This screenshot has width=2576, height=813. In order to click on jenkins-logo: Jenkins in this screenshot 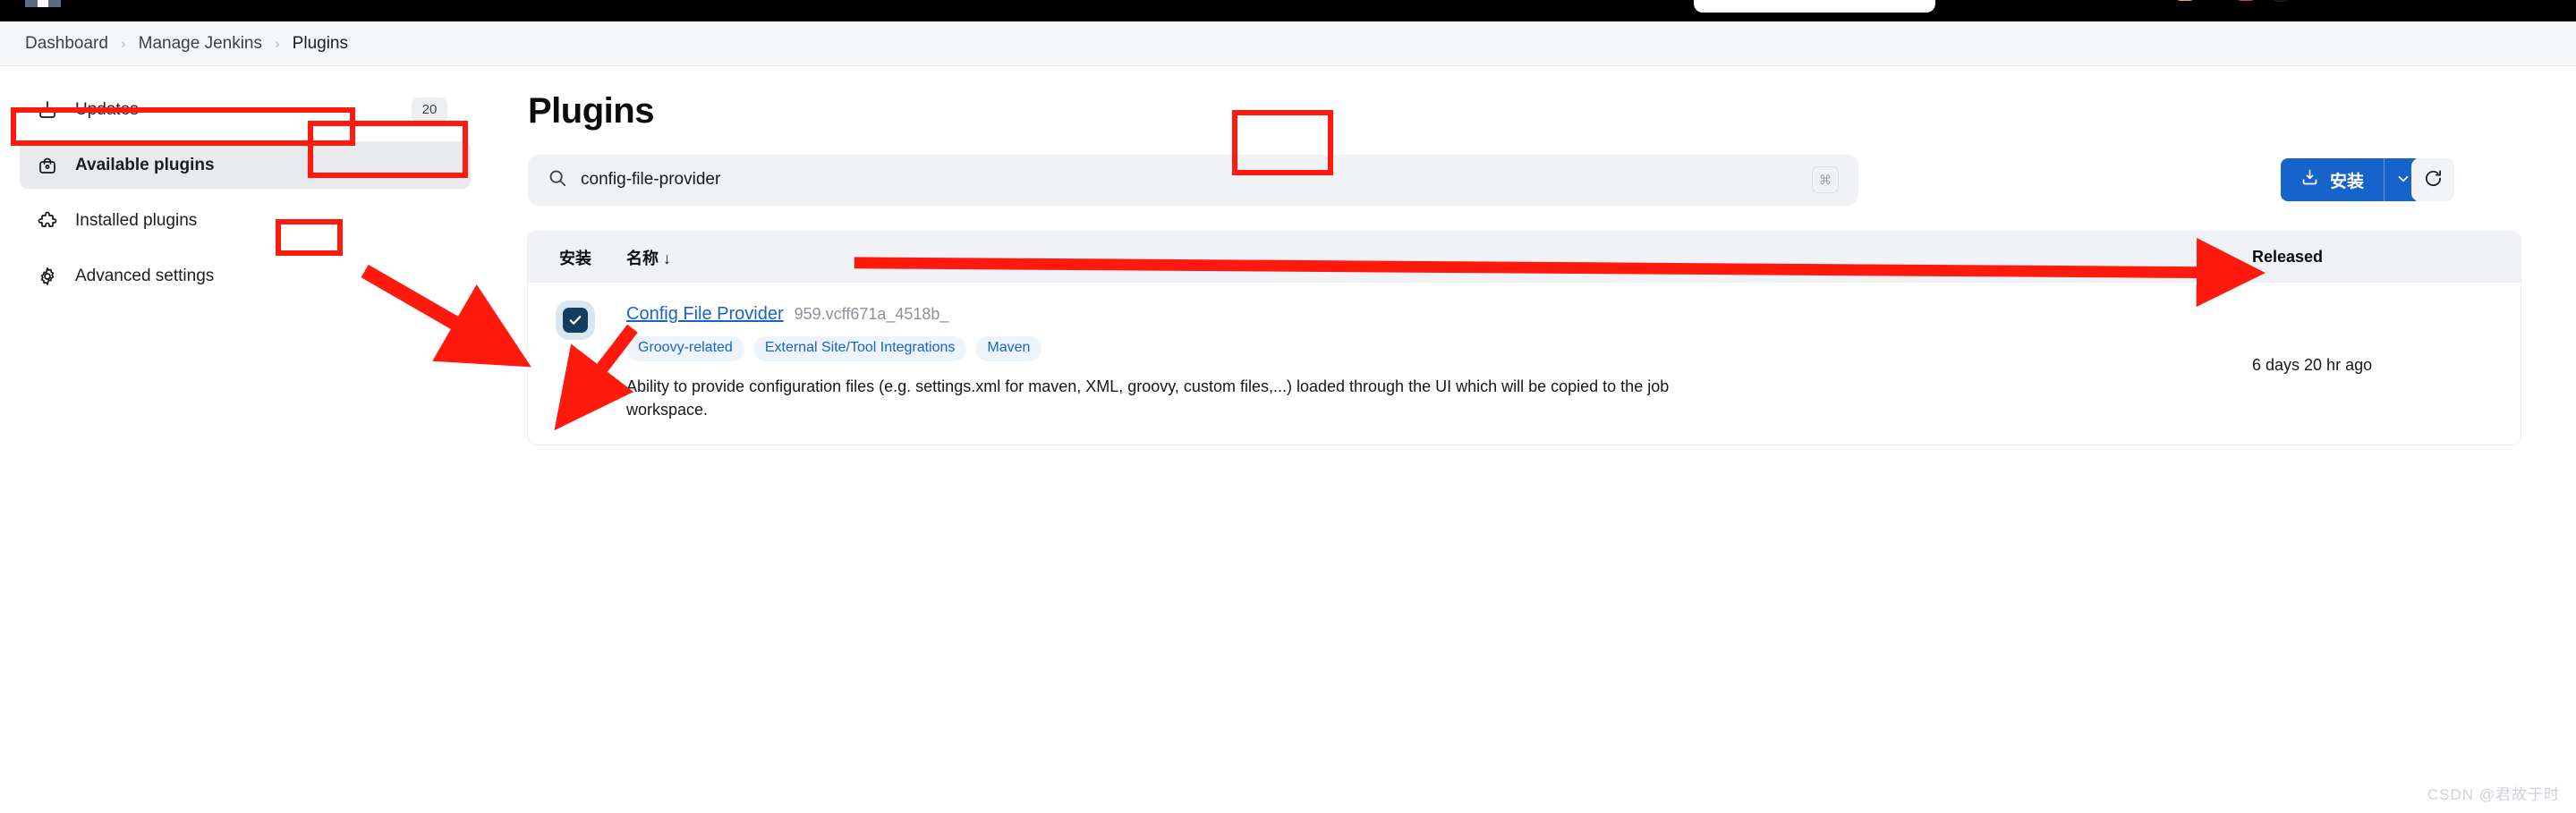, I will do `click(119, 3)`.